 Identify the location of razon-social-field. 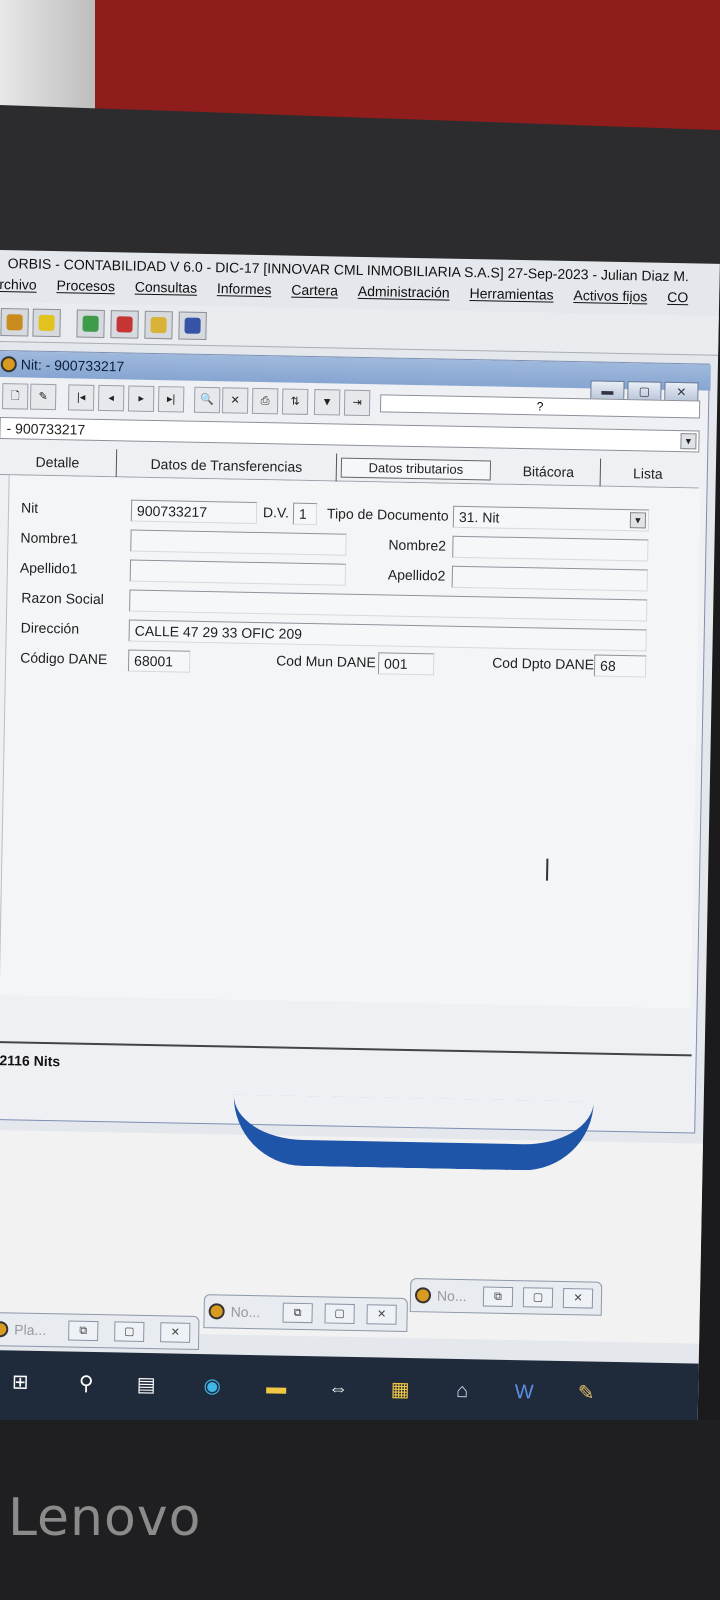
(388, 605).